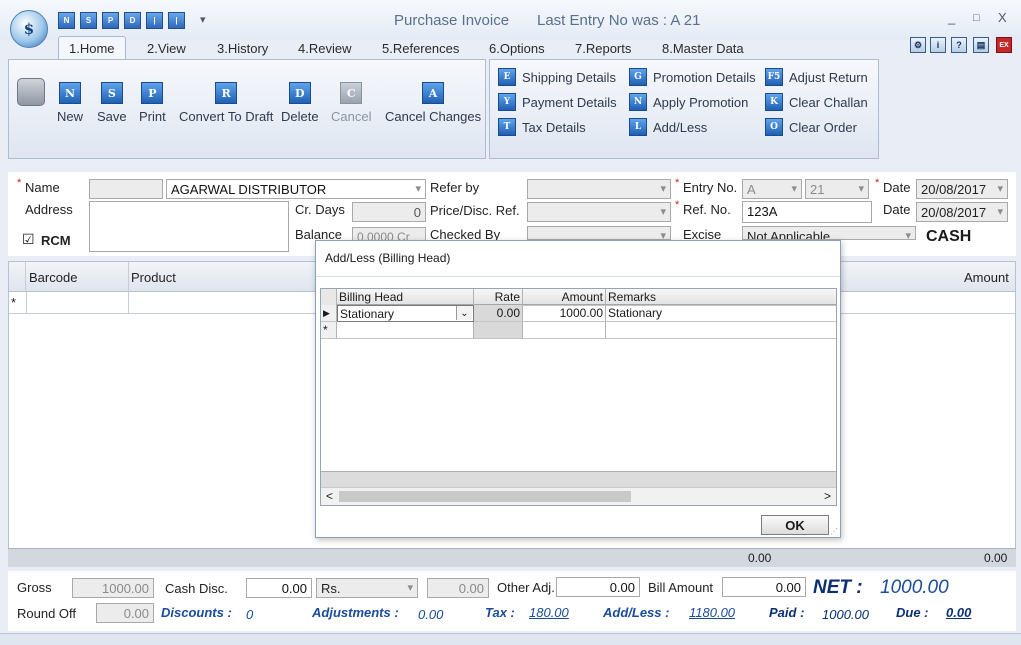 The width and height of the screenshot is (1021, 645). I want to click on new-button: N New, so click(70, 103).